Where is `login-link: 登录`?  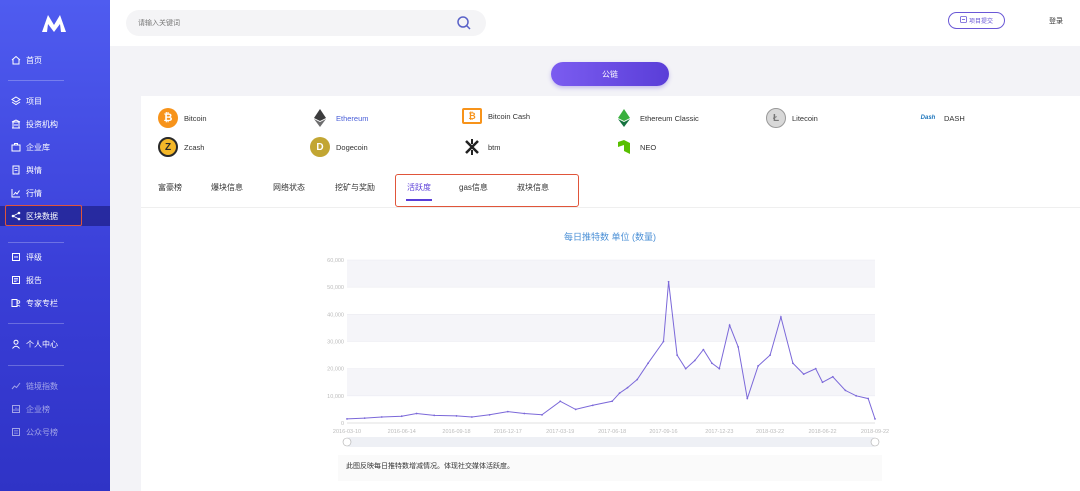
login-link: 登录 is located at coordinates (1056, 21).